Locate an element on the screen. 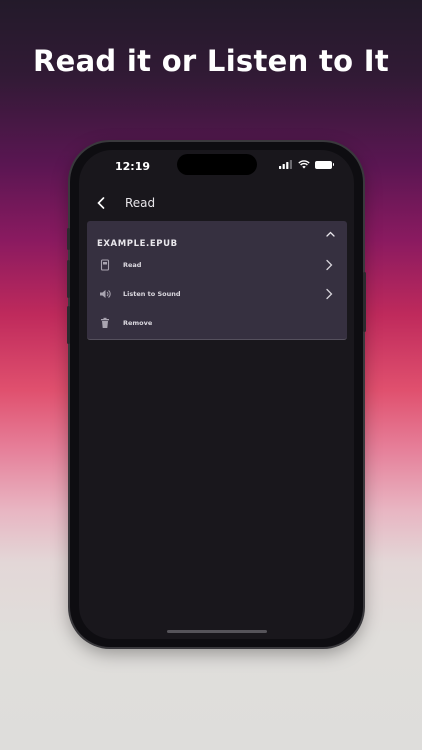  chevron-left-icon is located at coordinates (101, 203).